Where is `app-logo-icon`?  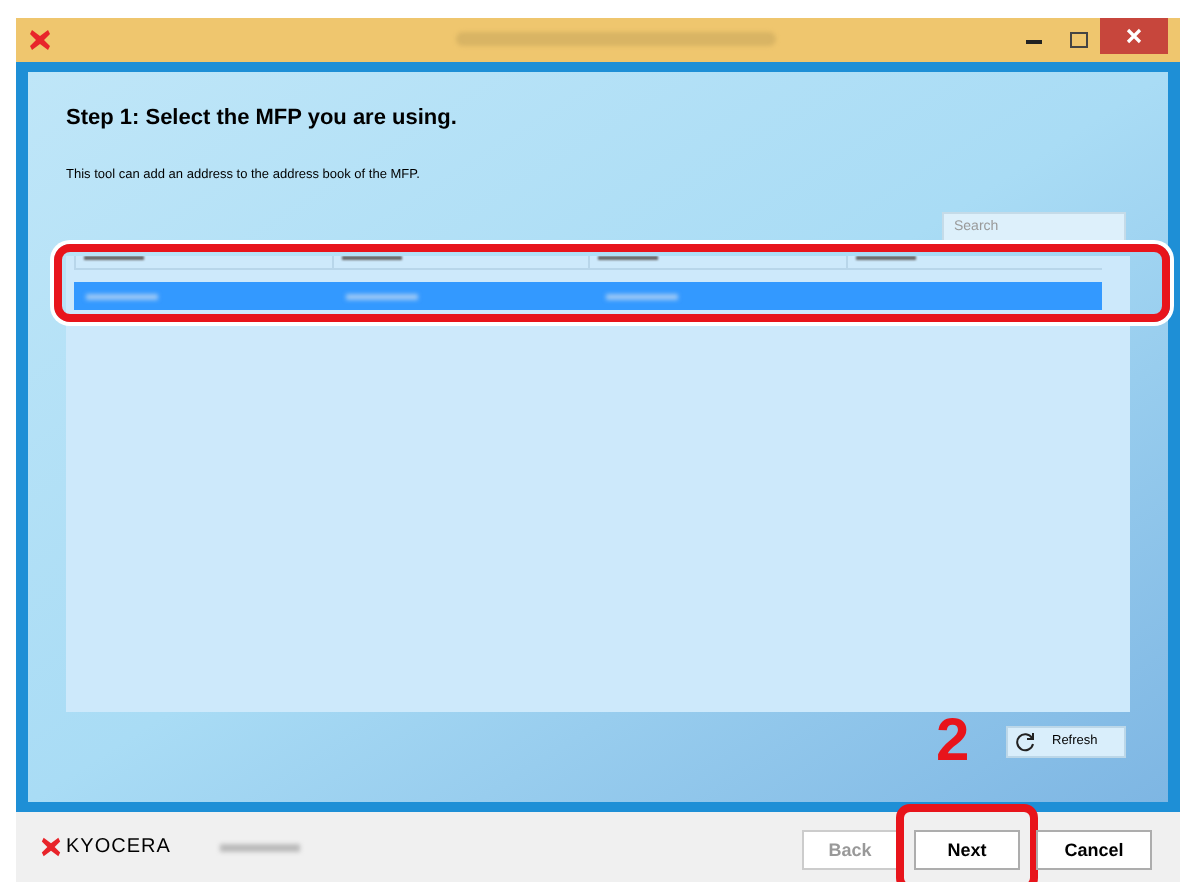 app-logo-icon is located at coordinates (40, 40).